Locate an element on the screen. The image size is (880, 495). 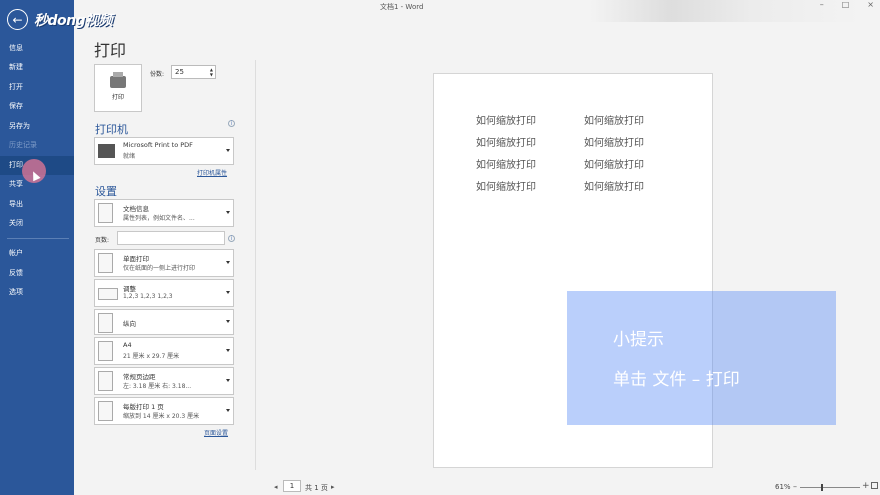
printer-properties-link: 打印机属性 is located at coordinates (212, 172).